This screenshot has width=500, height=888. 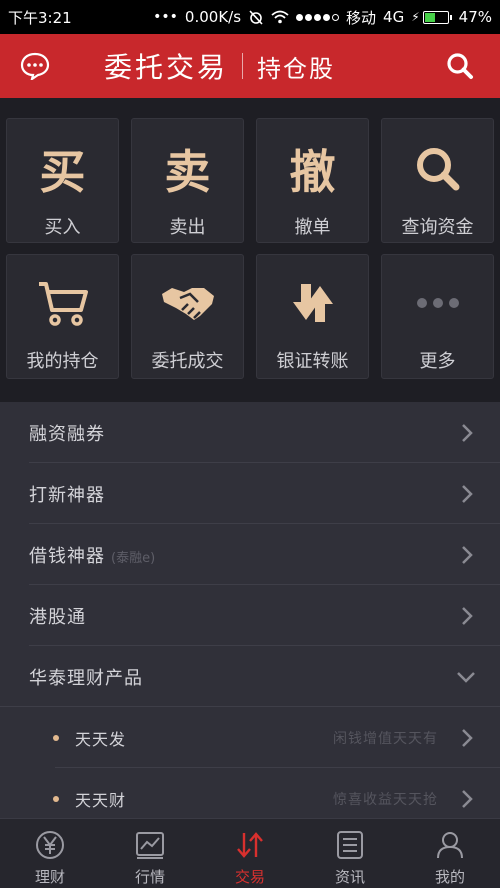 I want to click on menu-item-label: 华泰理财产品, so click(x=86, y=678).